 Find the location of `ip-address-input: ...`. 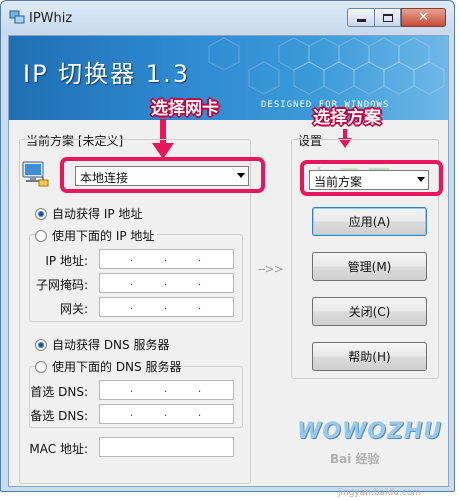

ip-address-input: ... is located at coordinates (166, 259).